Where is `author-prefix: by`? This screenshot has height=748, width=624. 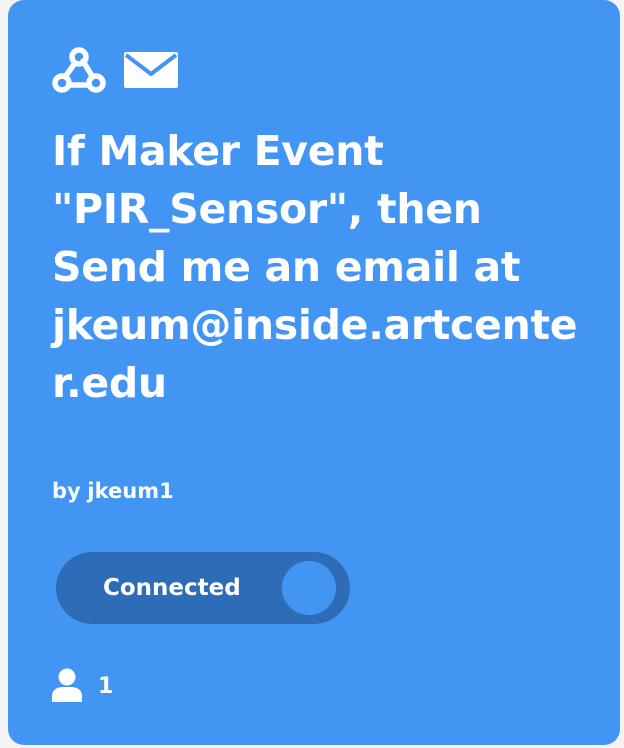
author-prefix: by is located at coordinates (66, 491).